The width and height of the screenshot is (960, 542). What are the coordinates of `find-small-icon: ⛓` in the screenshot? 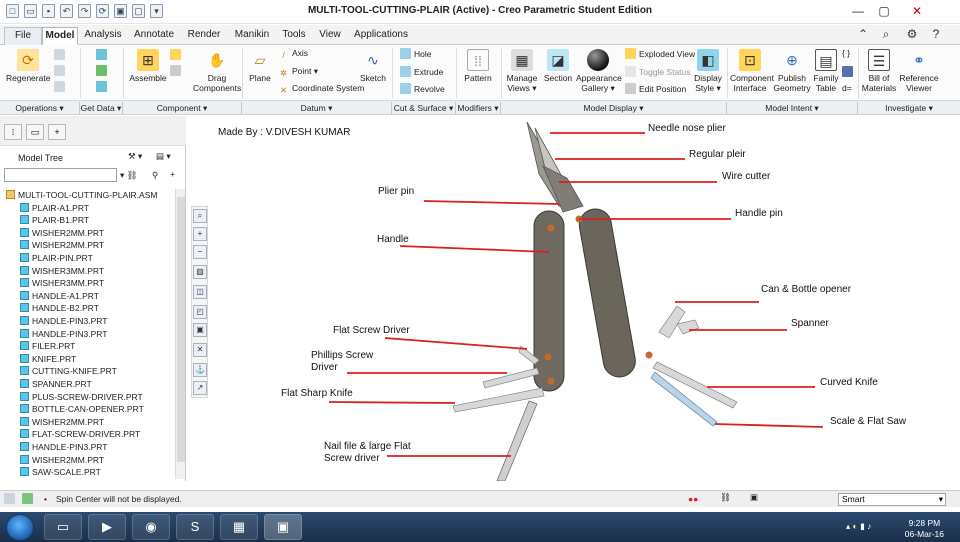 It's located at (725, 497).